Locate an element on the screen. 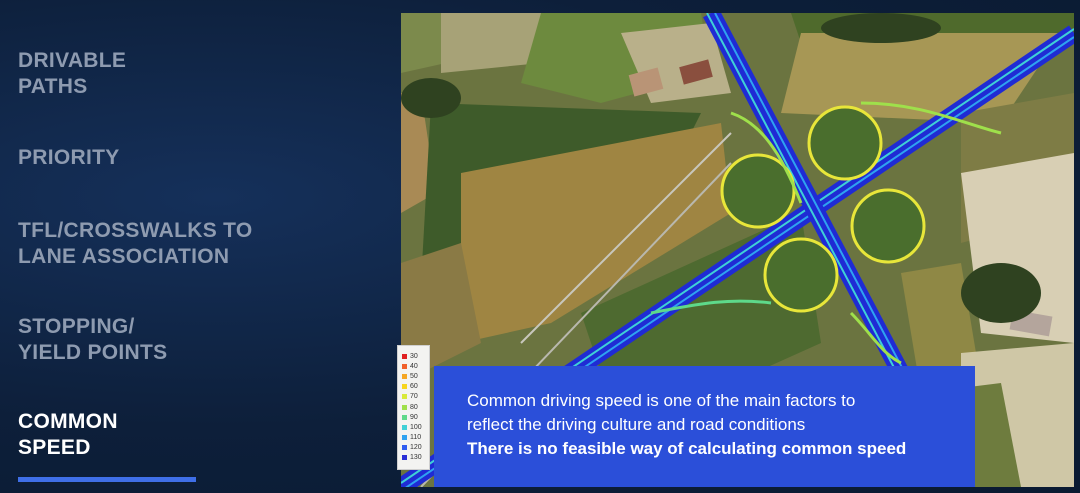  menu-item-stopping-yield: STOPPING/ YIELD POINTS is located at coordinates (92, 340).